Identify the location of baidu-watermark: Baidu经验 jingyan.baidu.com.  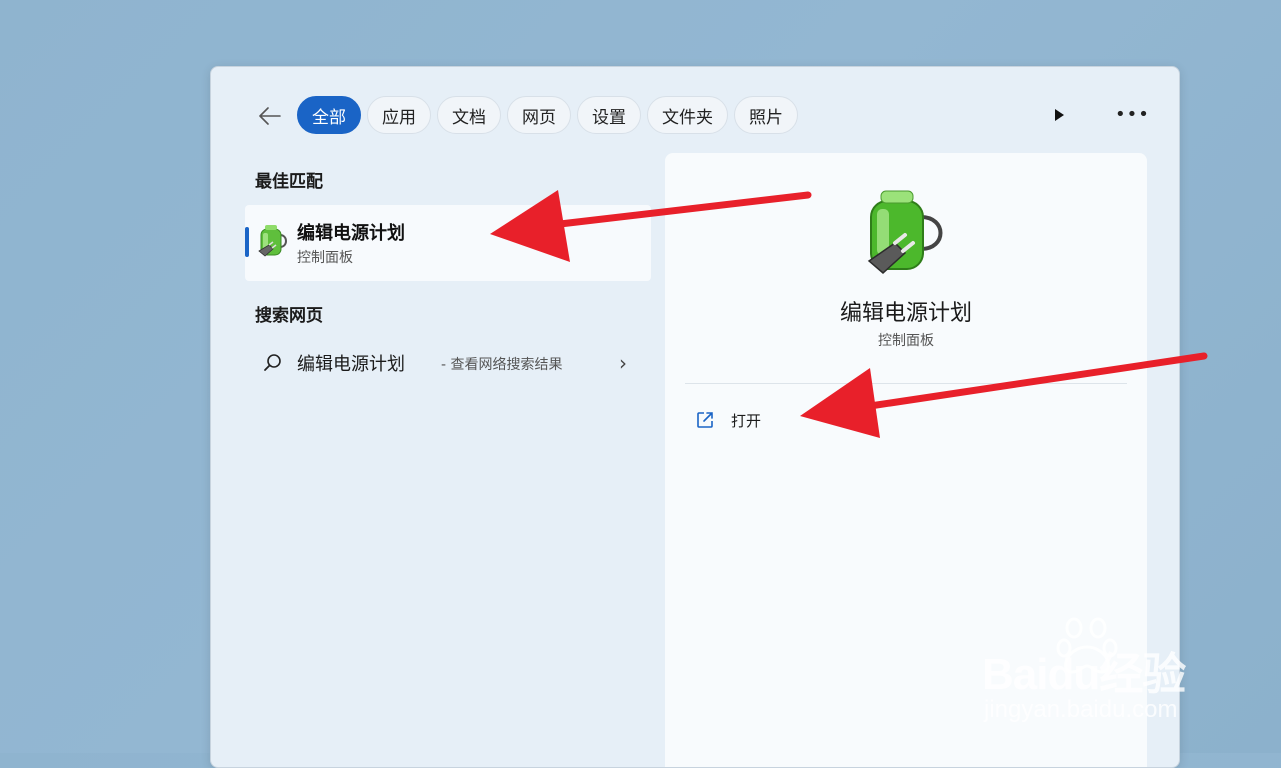
(1102, 670).